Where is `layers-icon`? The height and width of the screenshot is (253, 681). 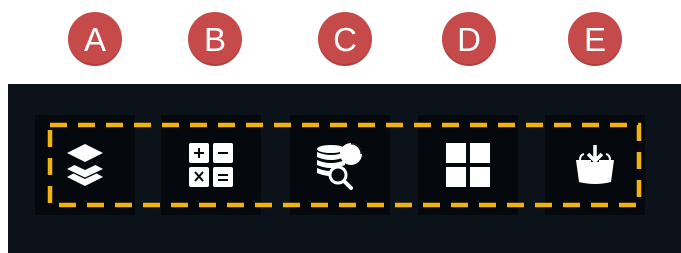 layers-icon is located at coordinates (85, 165).